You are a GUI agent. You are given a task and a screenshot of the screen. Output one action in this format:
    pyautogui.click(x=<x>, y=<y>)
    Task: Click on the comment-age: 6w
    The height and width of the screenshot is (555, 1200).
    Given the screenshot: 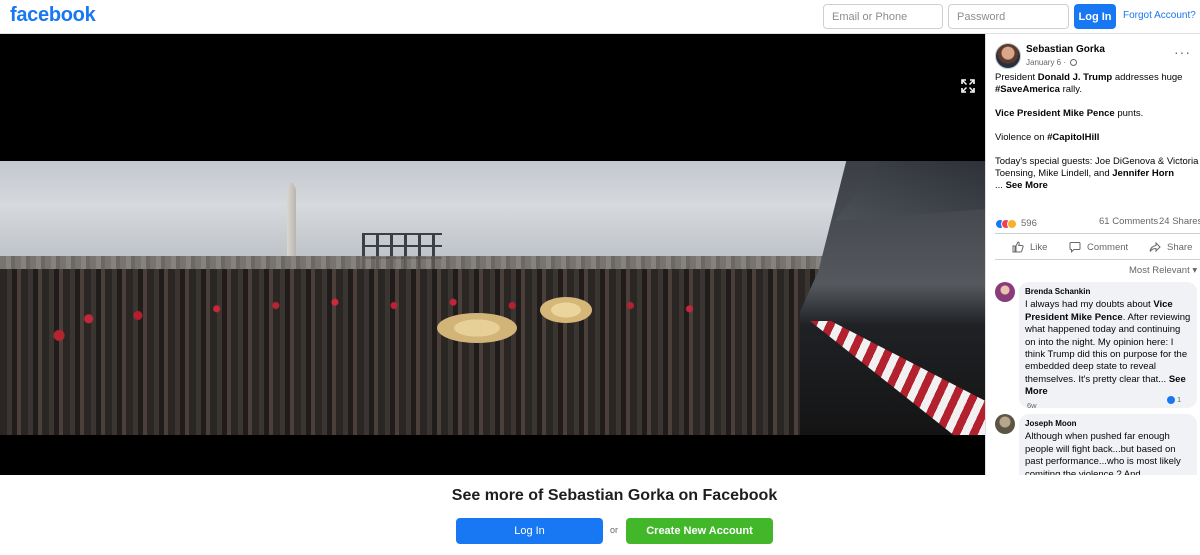 What is the action you would take?
    pyautogui.click(x=1032, y=405)
    